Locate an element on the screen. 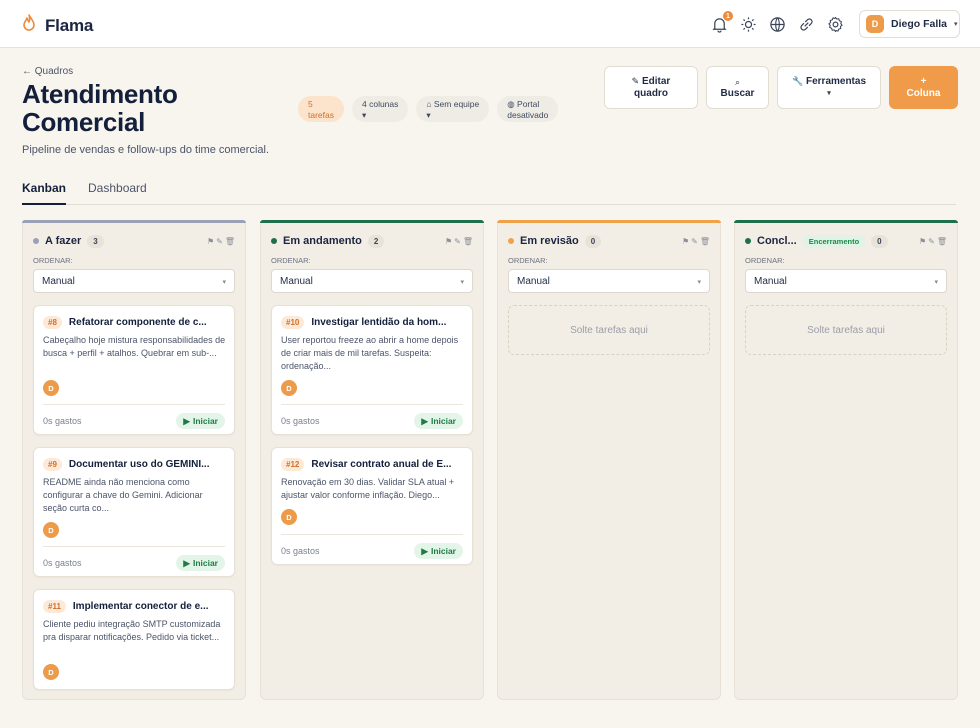 The width and height of the screenshot is (980, 728). brand: Flama is located at coordinates (57, 25).